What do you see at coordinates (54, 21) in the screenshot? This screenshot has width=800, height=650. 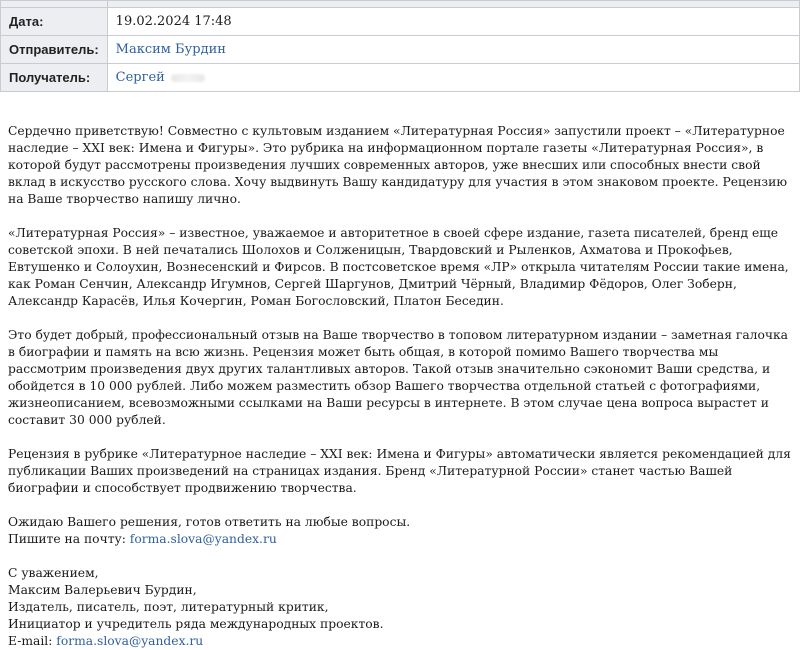 I see `date-label: Дата:` at bounding box center [54, 21].